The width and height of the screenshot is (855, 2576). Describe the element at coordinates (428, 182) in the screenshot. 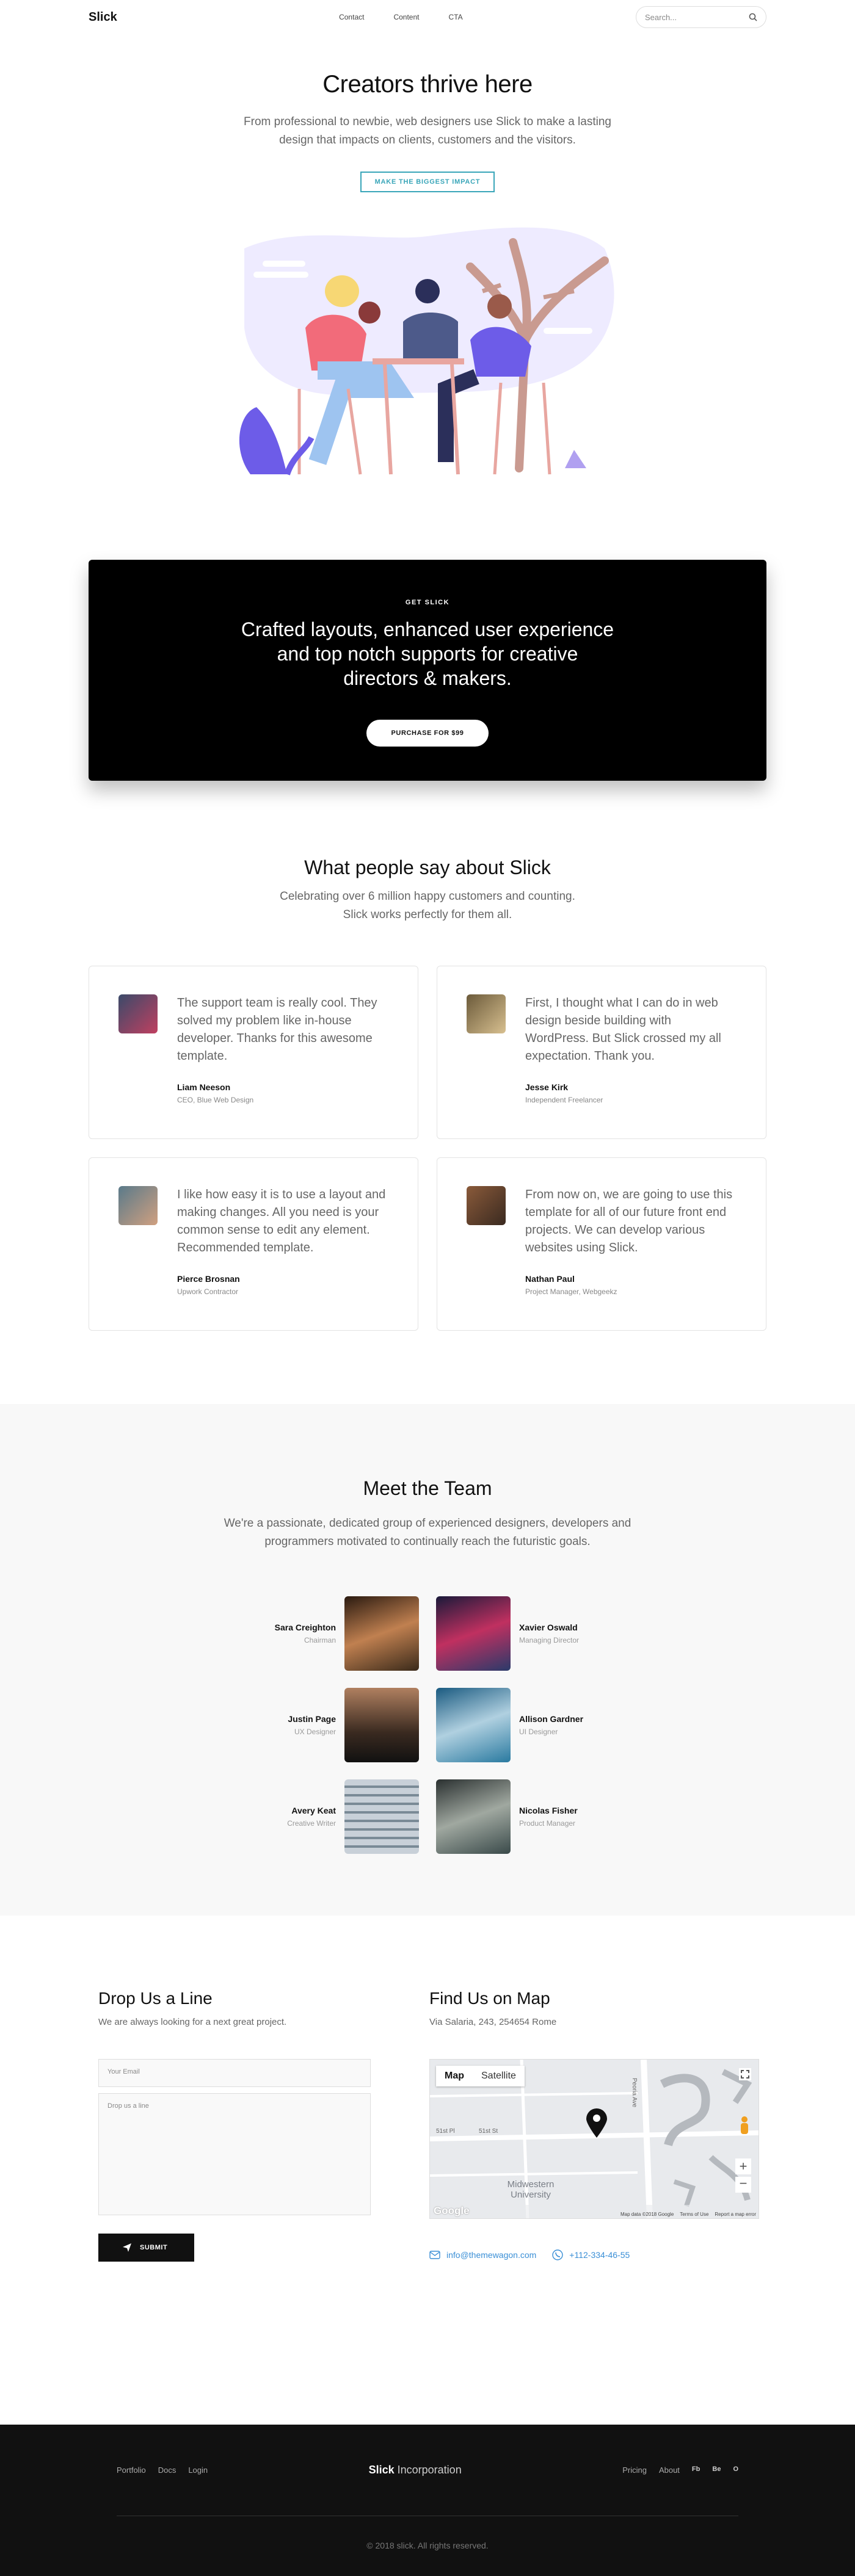

I see `impact-button: MAKE THE BIGGEST IMPACT` at that location.